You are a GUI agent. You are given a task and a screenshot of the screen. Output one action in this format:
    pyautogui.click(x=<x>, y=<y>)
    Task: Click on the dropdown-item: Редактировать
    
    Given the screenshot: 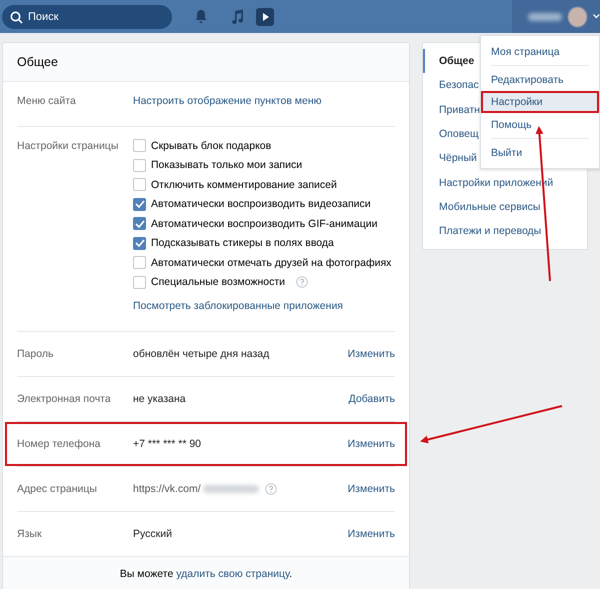 What is the action you would take?
    pyautogui.click(x=540, y=80)
    